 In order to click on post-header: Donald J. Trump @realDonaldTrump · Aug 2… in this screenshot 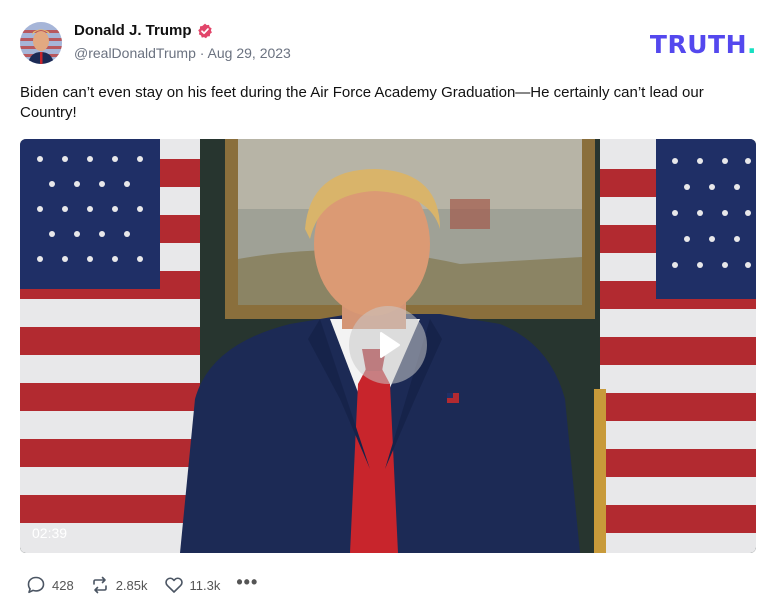, I will do `click(388, 43)`.